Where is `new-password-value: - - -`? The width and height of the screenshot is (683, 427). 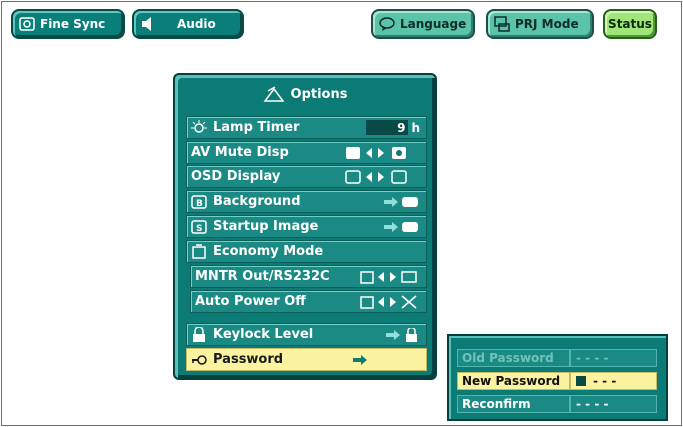 new-password-value: - - - is located at coordinates (605, 381).